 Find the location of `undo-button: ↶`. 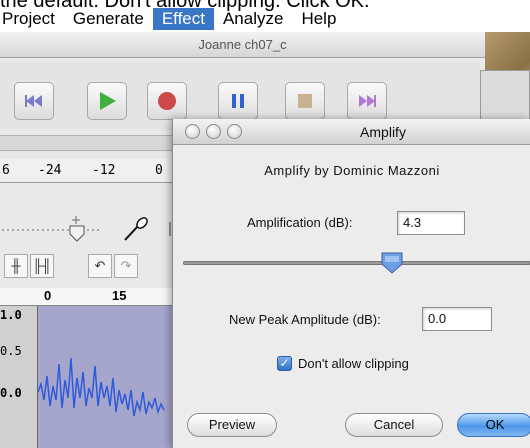

undo-button: ↶ is located at coordinates (100, 266).